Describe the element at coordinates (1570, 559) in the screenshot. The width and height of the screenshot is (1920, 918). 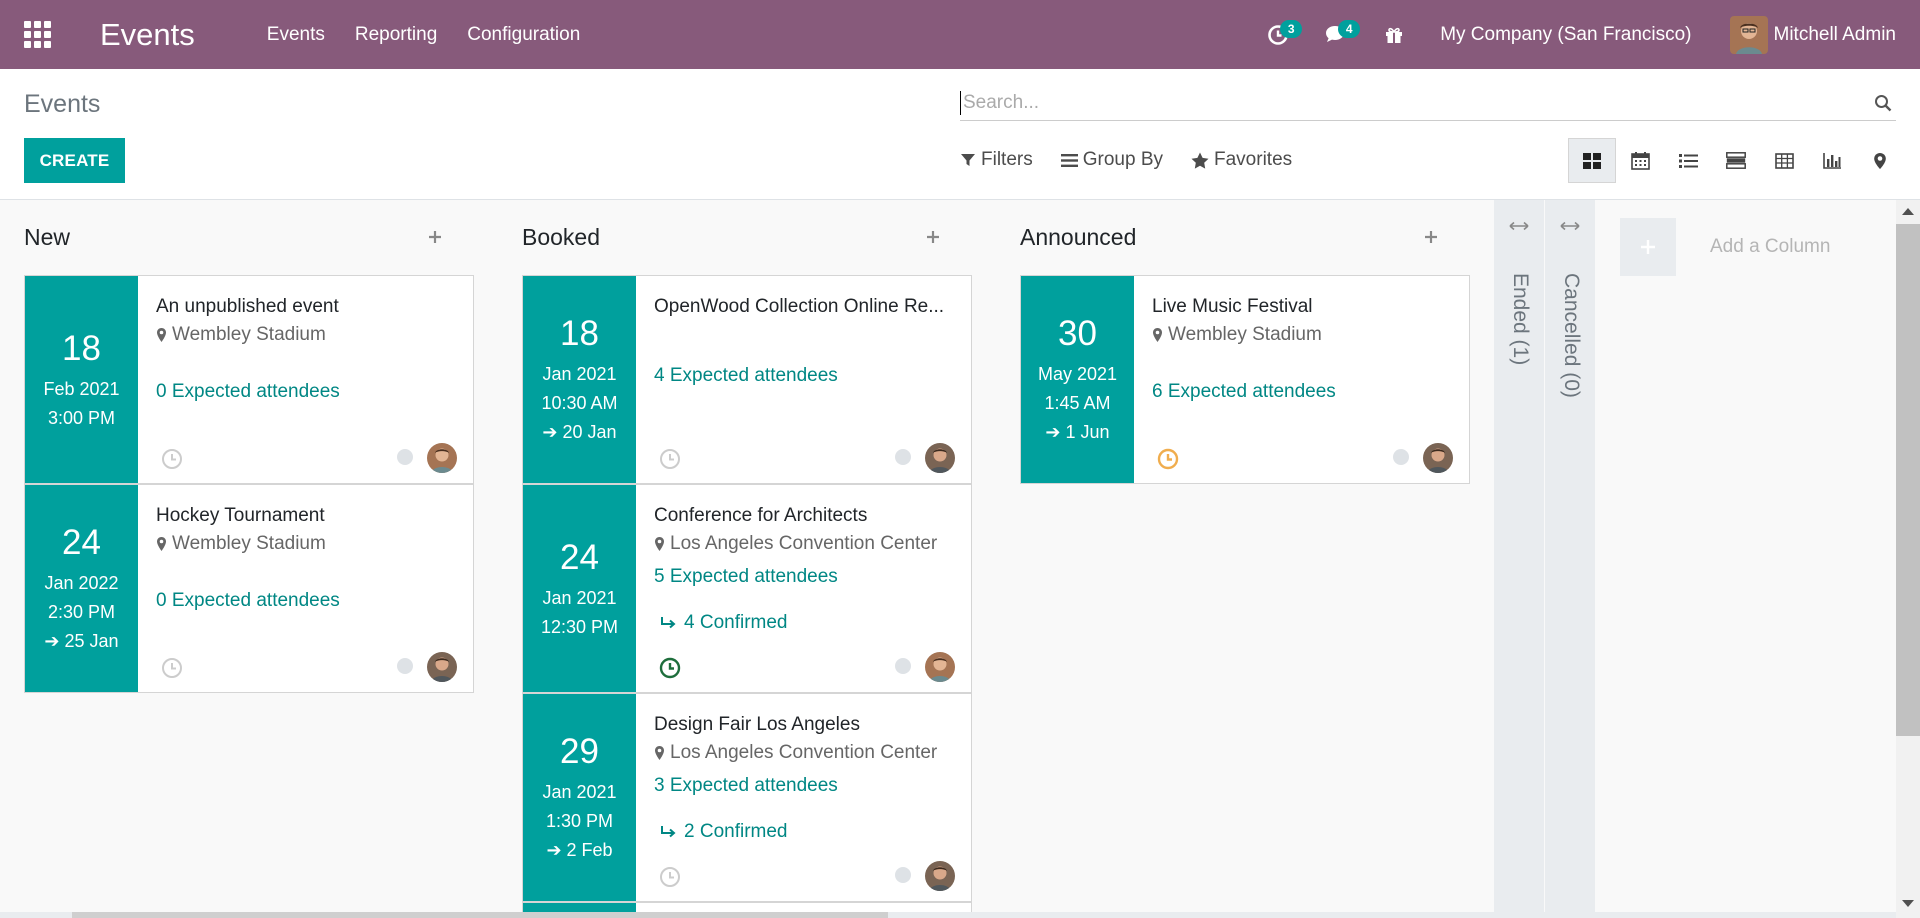
I see `folded-column-cancelled: Cancelled (0)` at that location.